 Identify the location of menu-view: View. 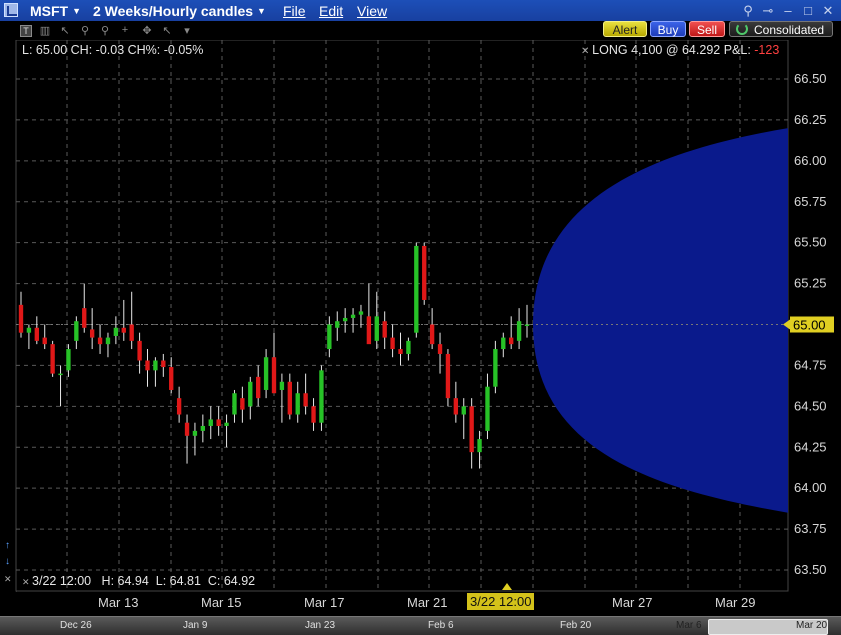
(372, 11).